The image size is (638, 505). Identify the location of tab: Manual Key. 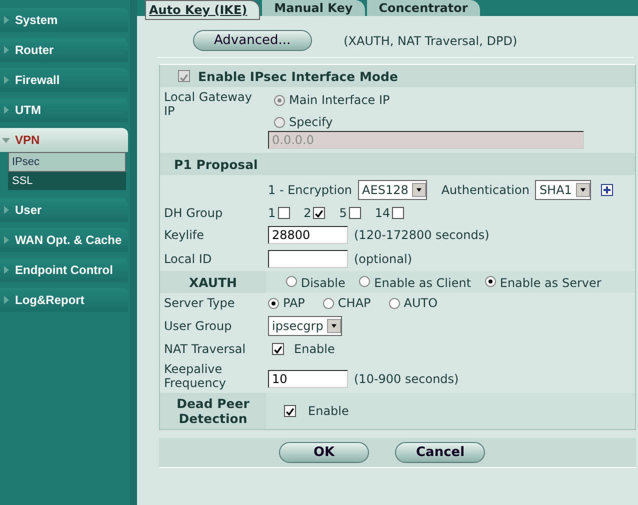
(313, 8).